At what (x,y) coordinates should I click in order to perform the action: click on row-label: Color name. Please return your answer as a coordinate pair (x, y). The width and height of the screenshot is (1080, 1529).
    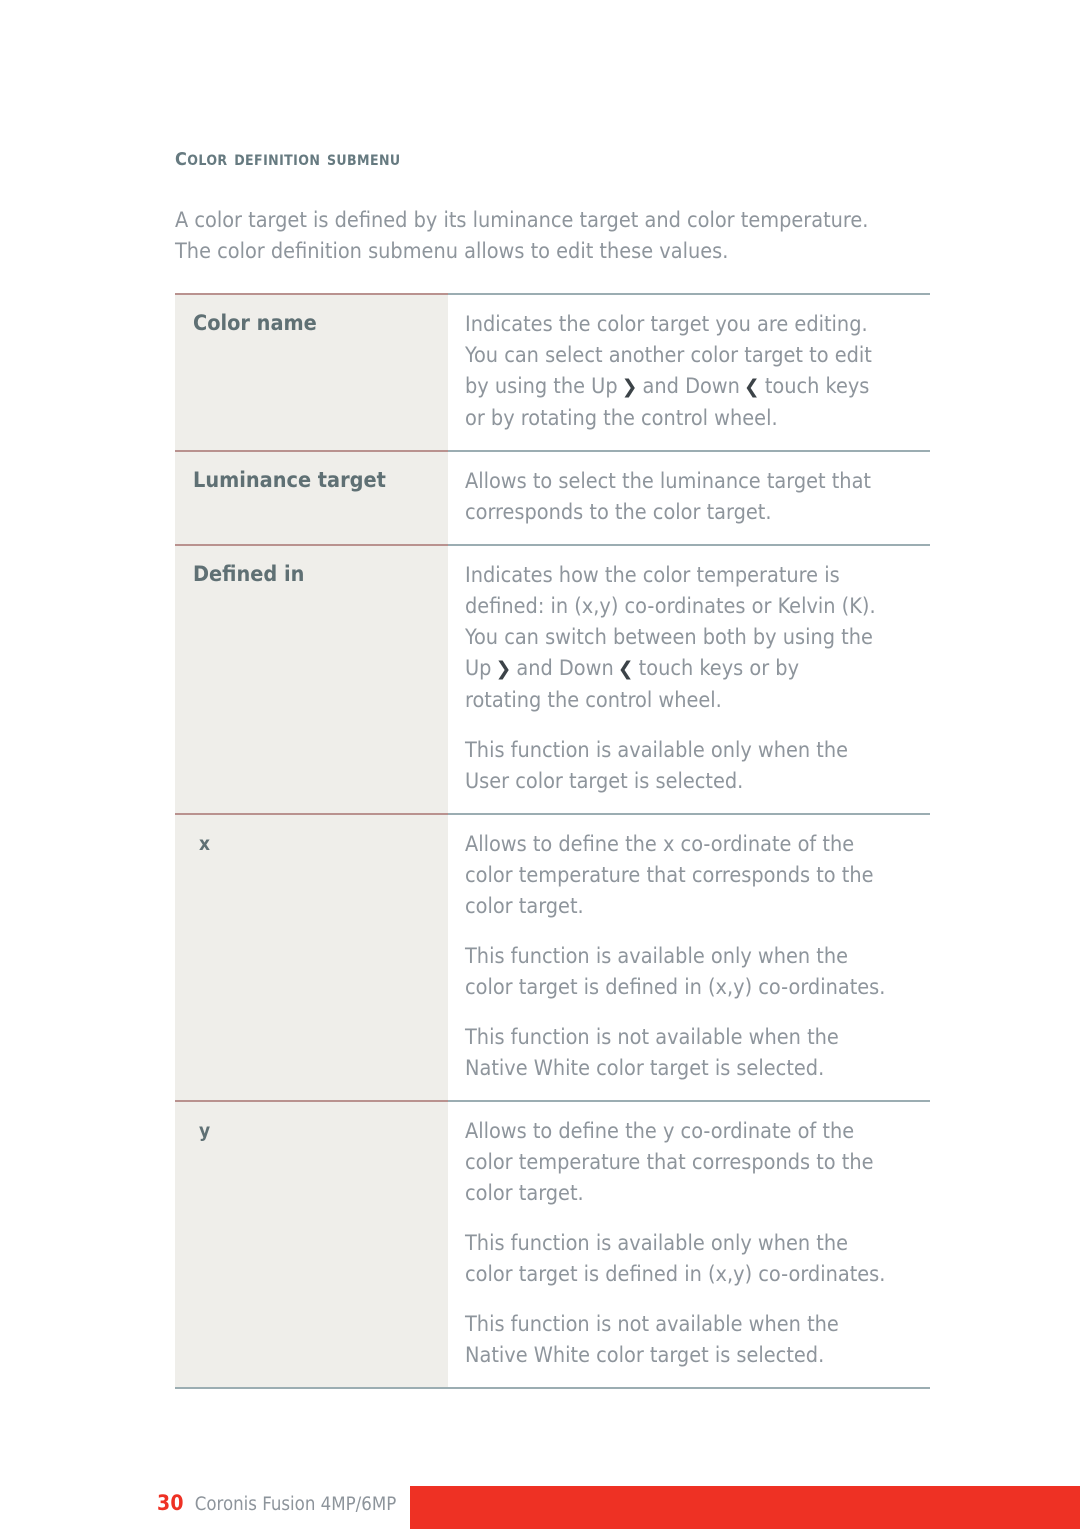
    Looking at the image, I should click on (255, 323).